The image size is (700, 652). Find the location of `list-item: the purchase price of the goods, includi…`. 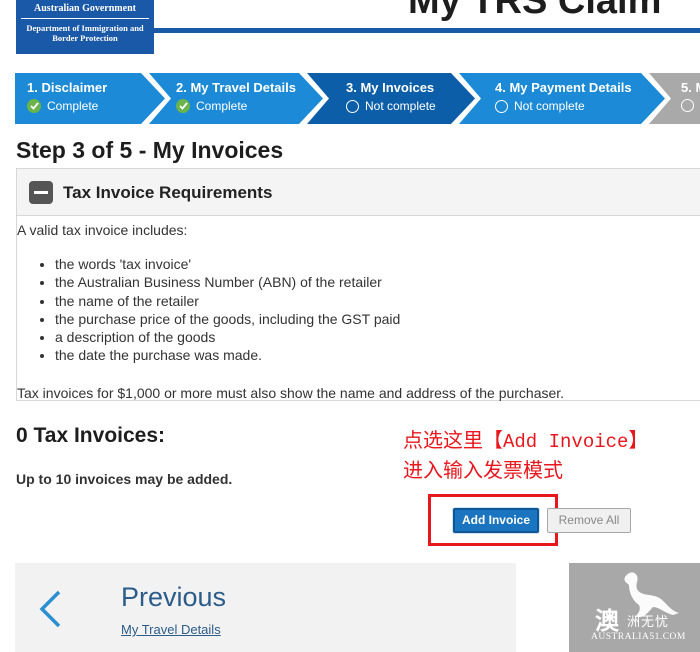

list-item: the purchase price of the goods, includi… is located at coordinates (227, 319).